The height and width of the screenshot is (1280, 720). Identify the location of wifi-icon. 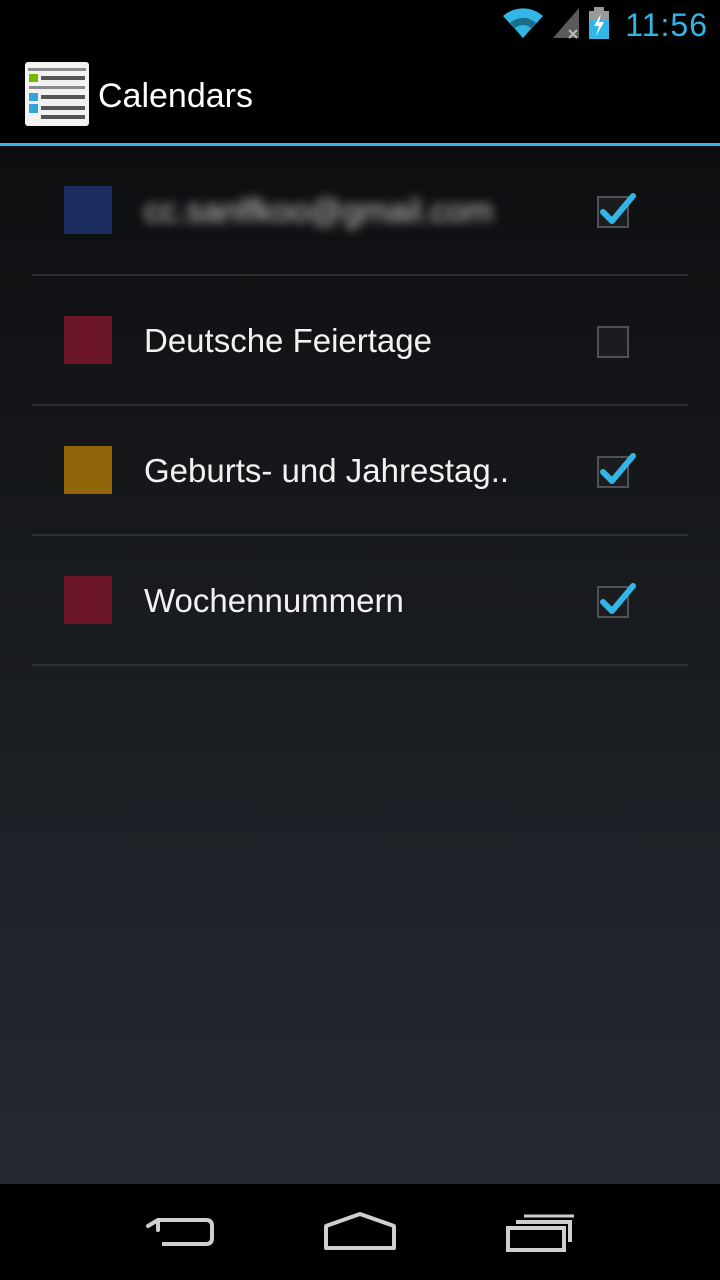
(523, 25).